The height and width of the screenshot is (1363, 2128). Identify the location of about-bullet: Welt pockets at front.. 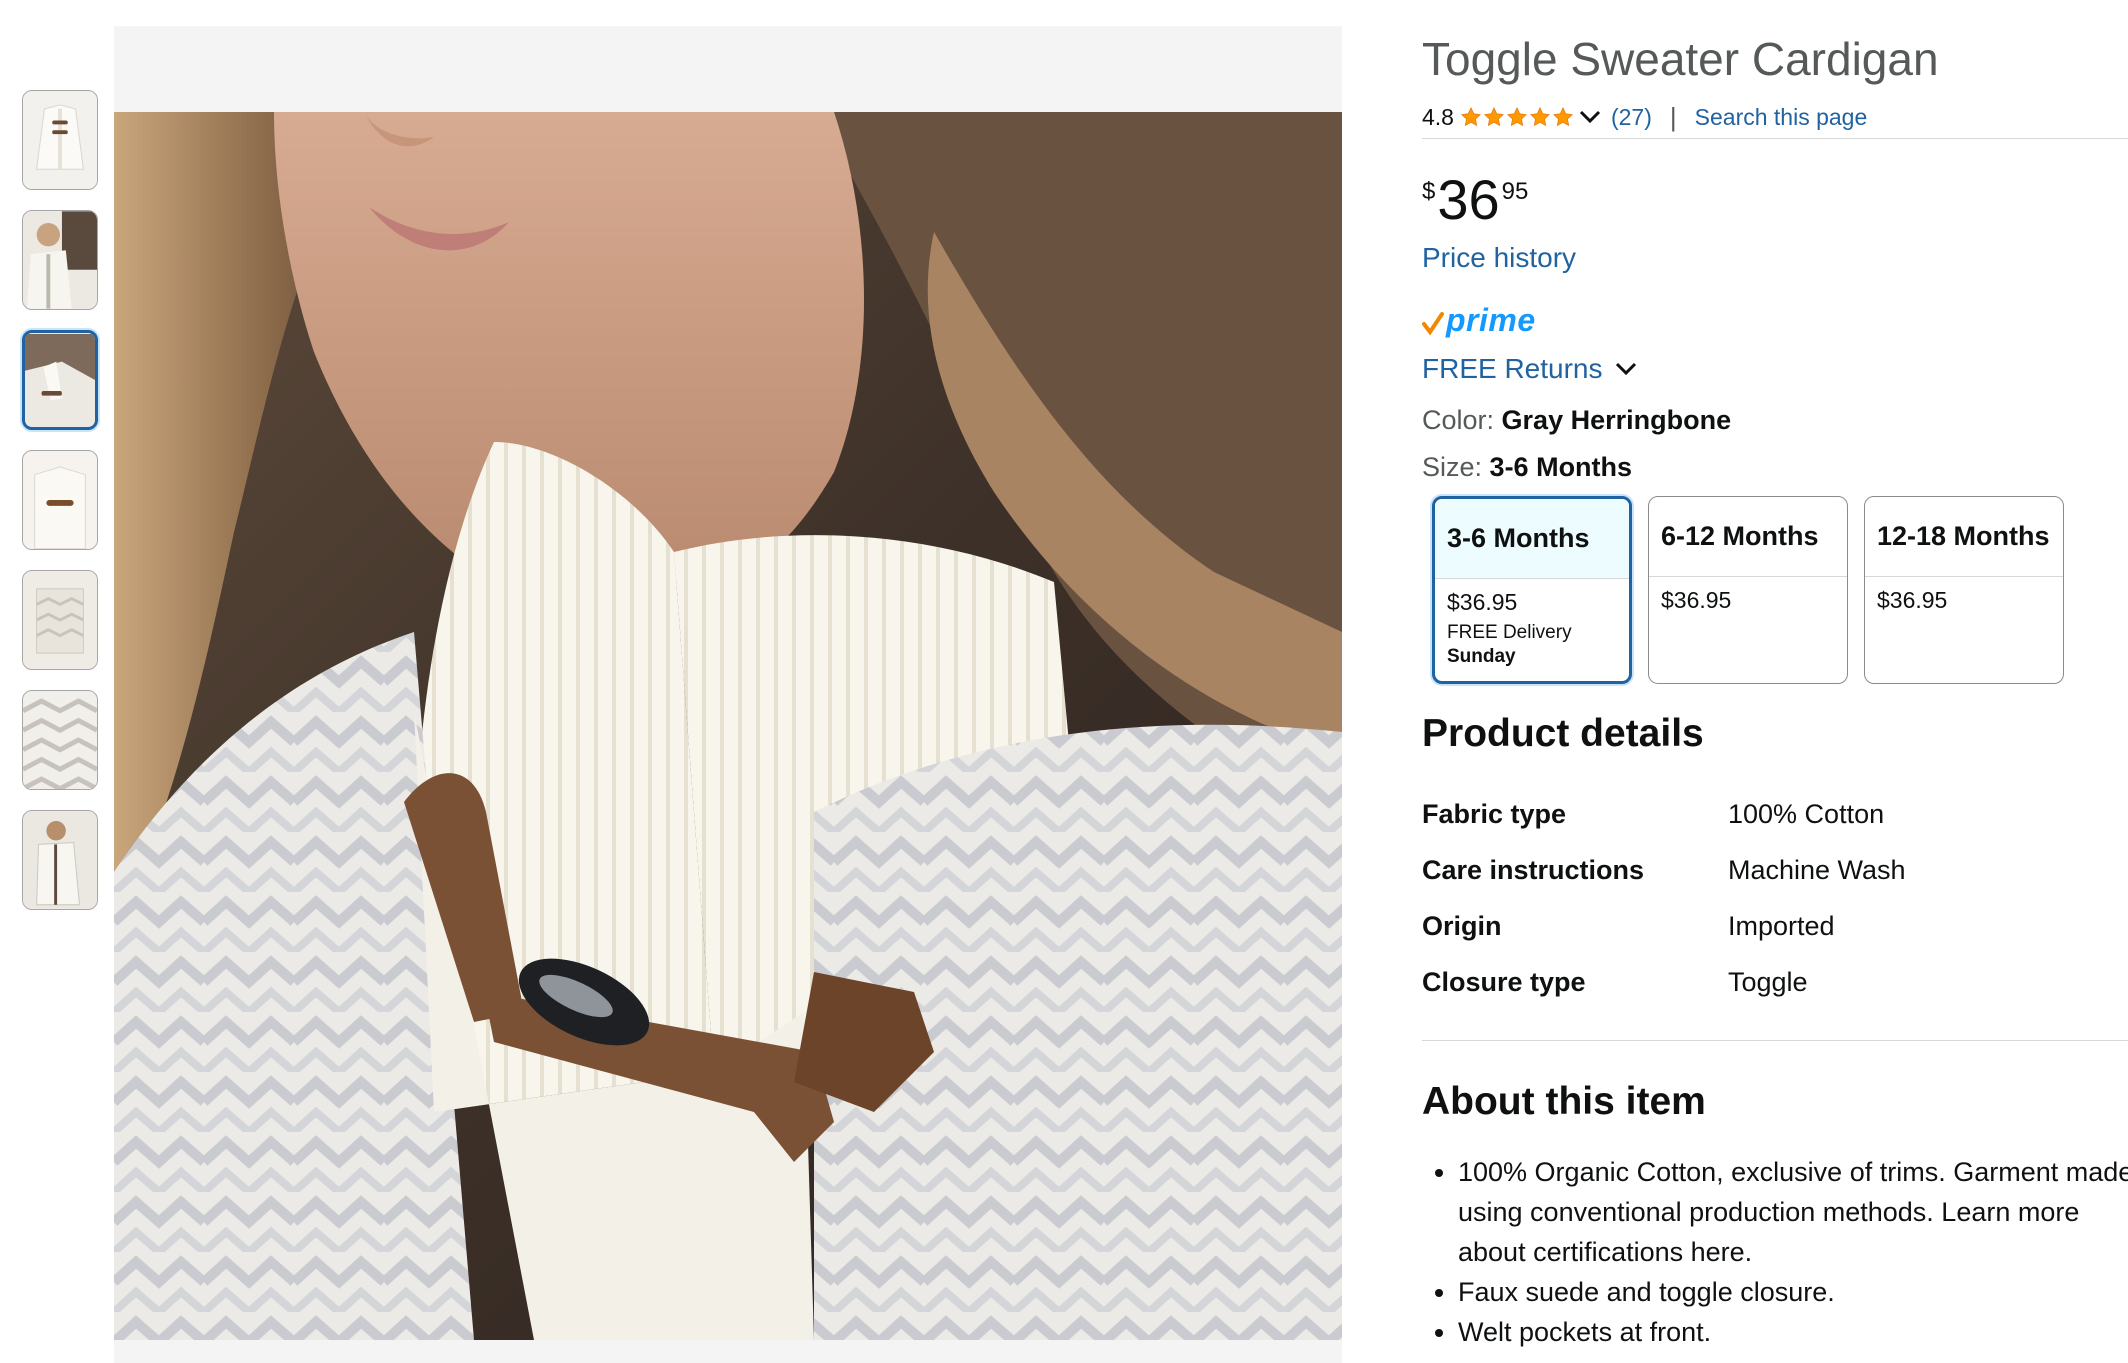
(1793, 1332).